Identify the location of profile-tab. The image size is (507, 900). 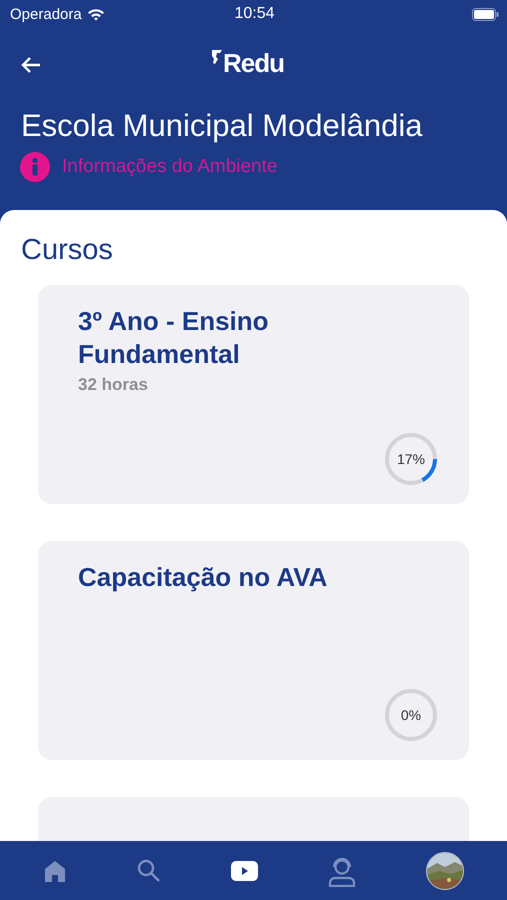
(445, 871).